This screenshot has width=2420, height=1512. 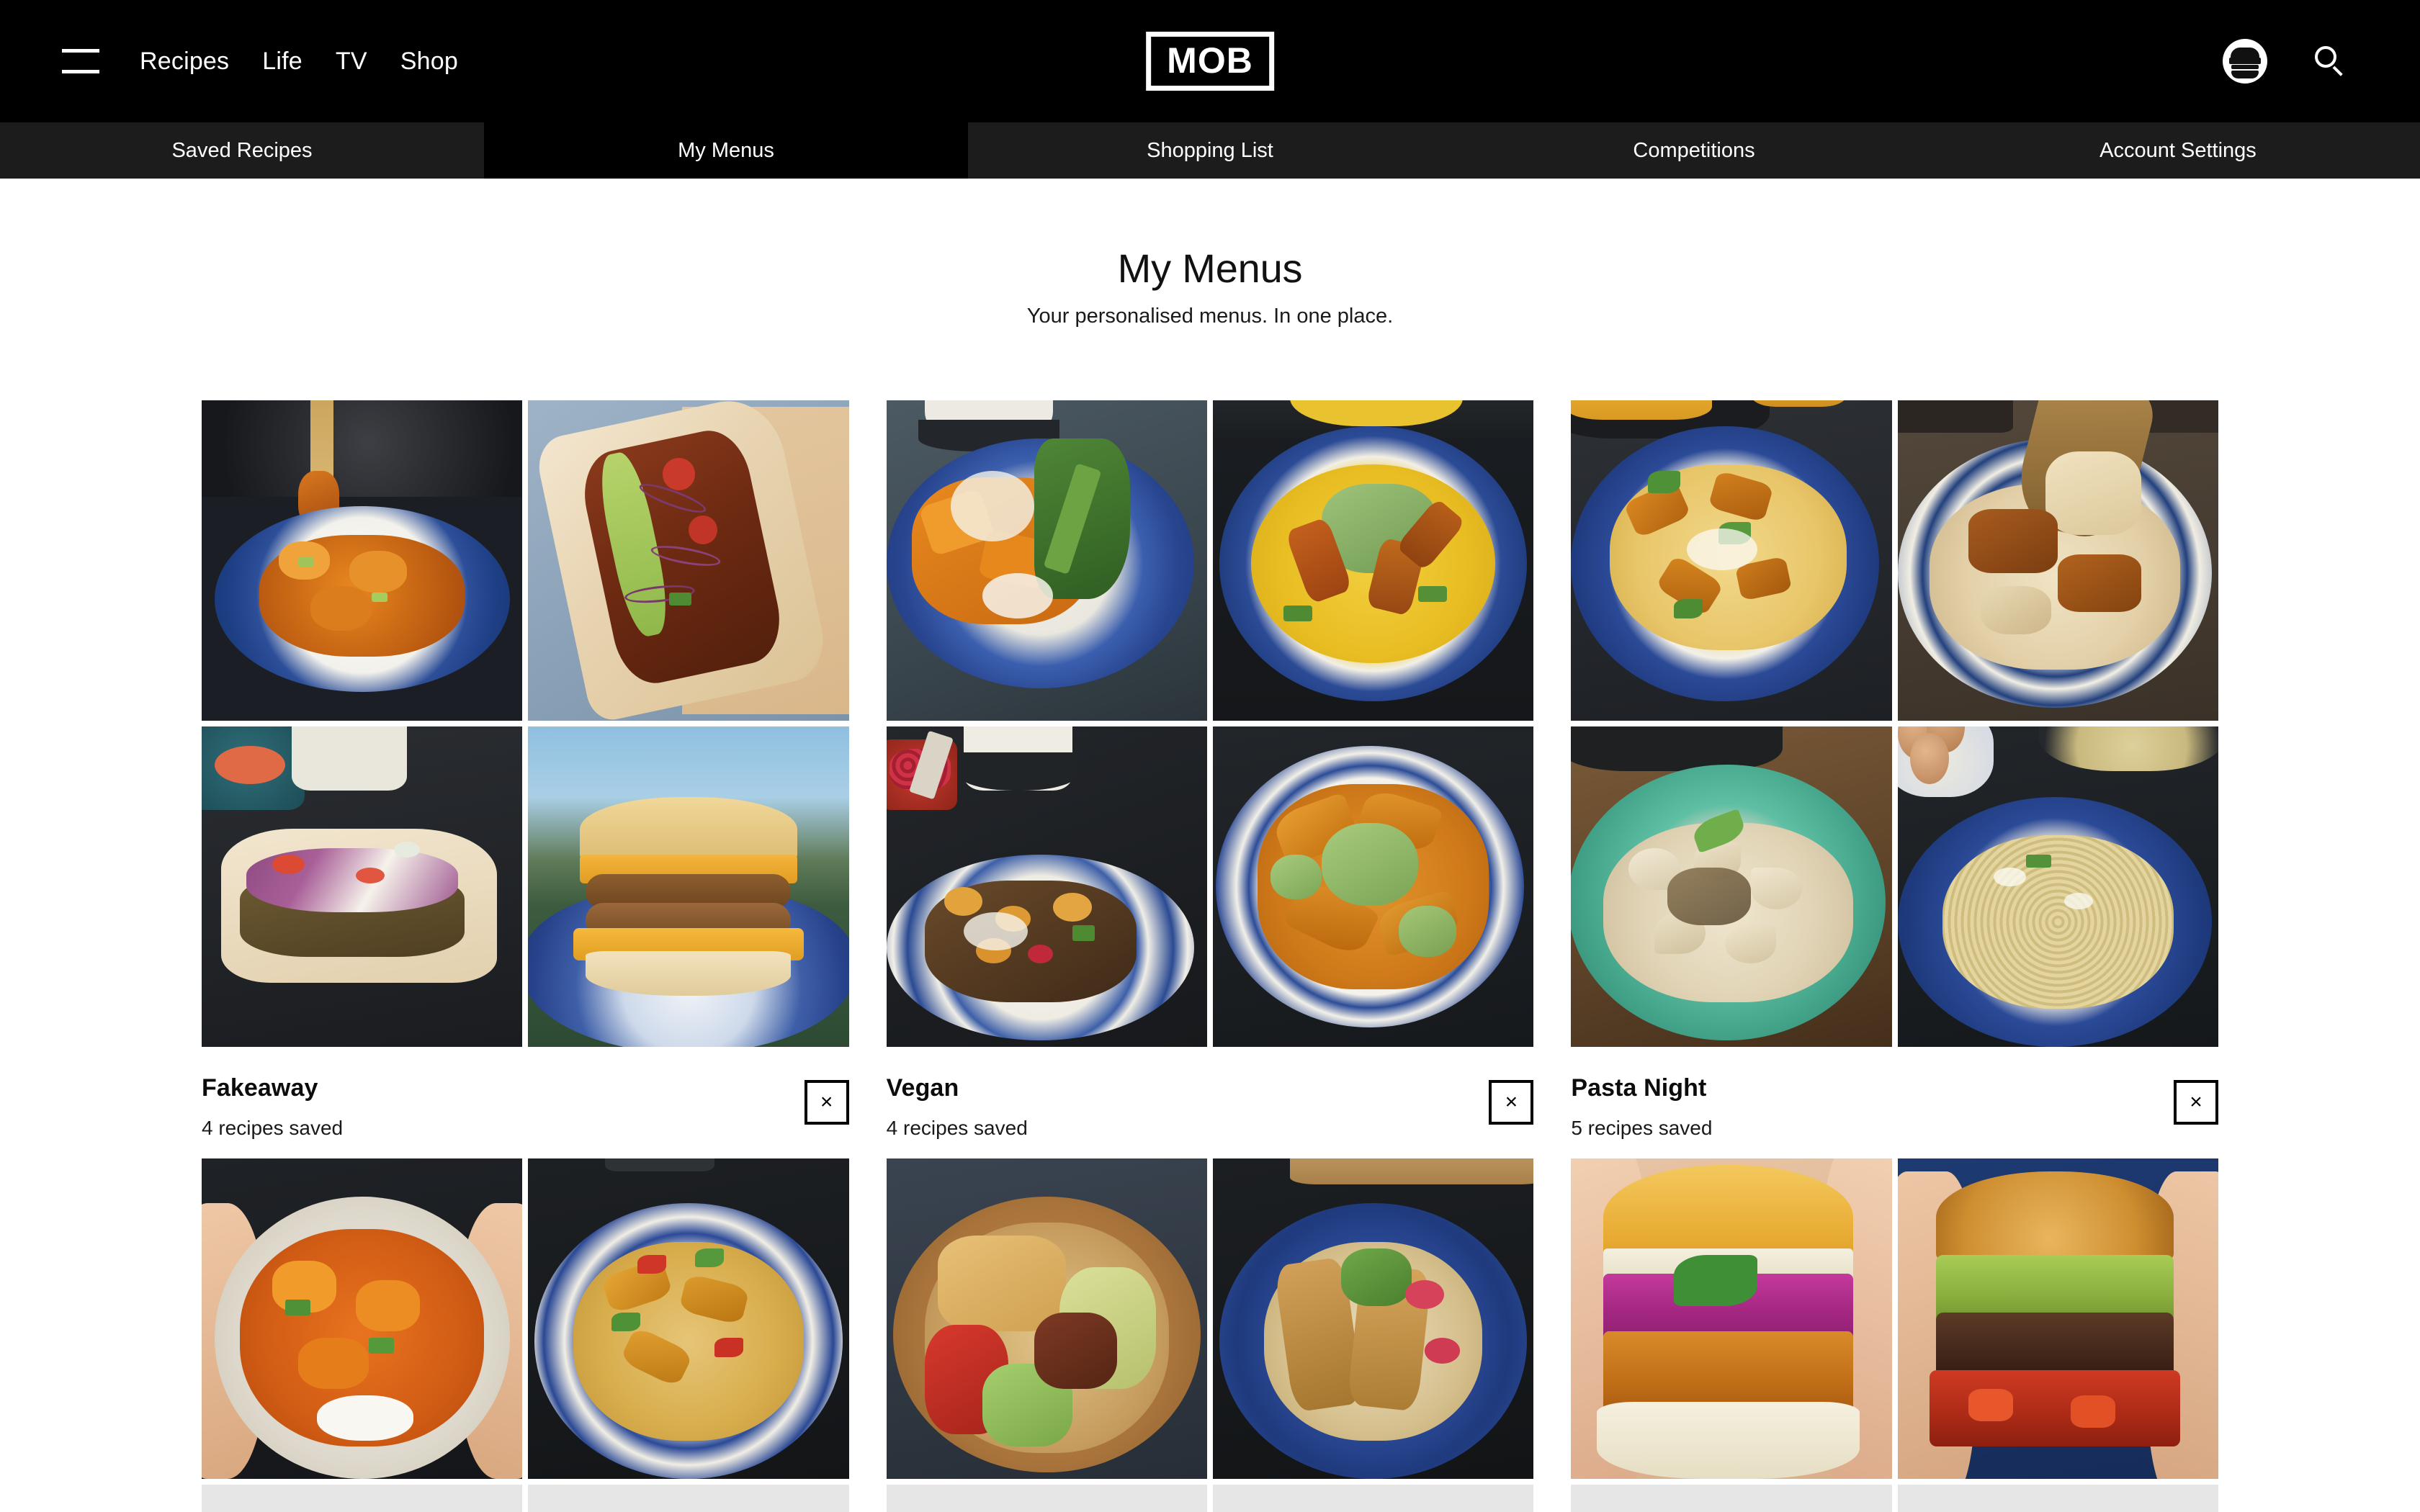 I want to click on hamburger-icon, so click(x=80, y=61).